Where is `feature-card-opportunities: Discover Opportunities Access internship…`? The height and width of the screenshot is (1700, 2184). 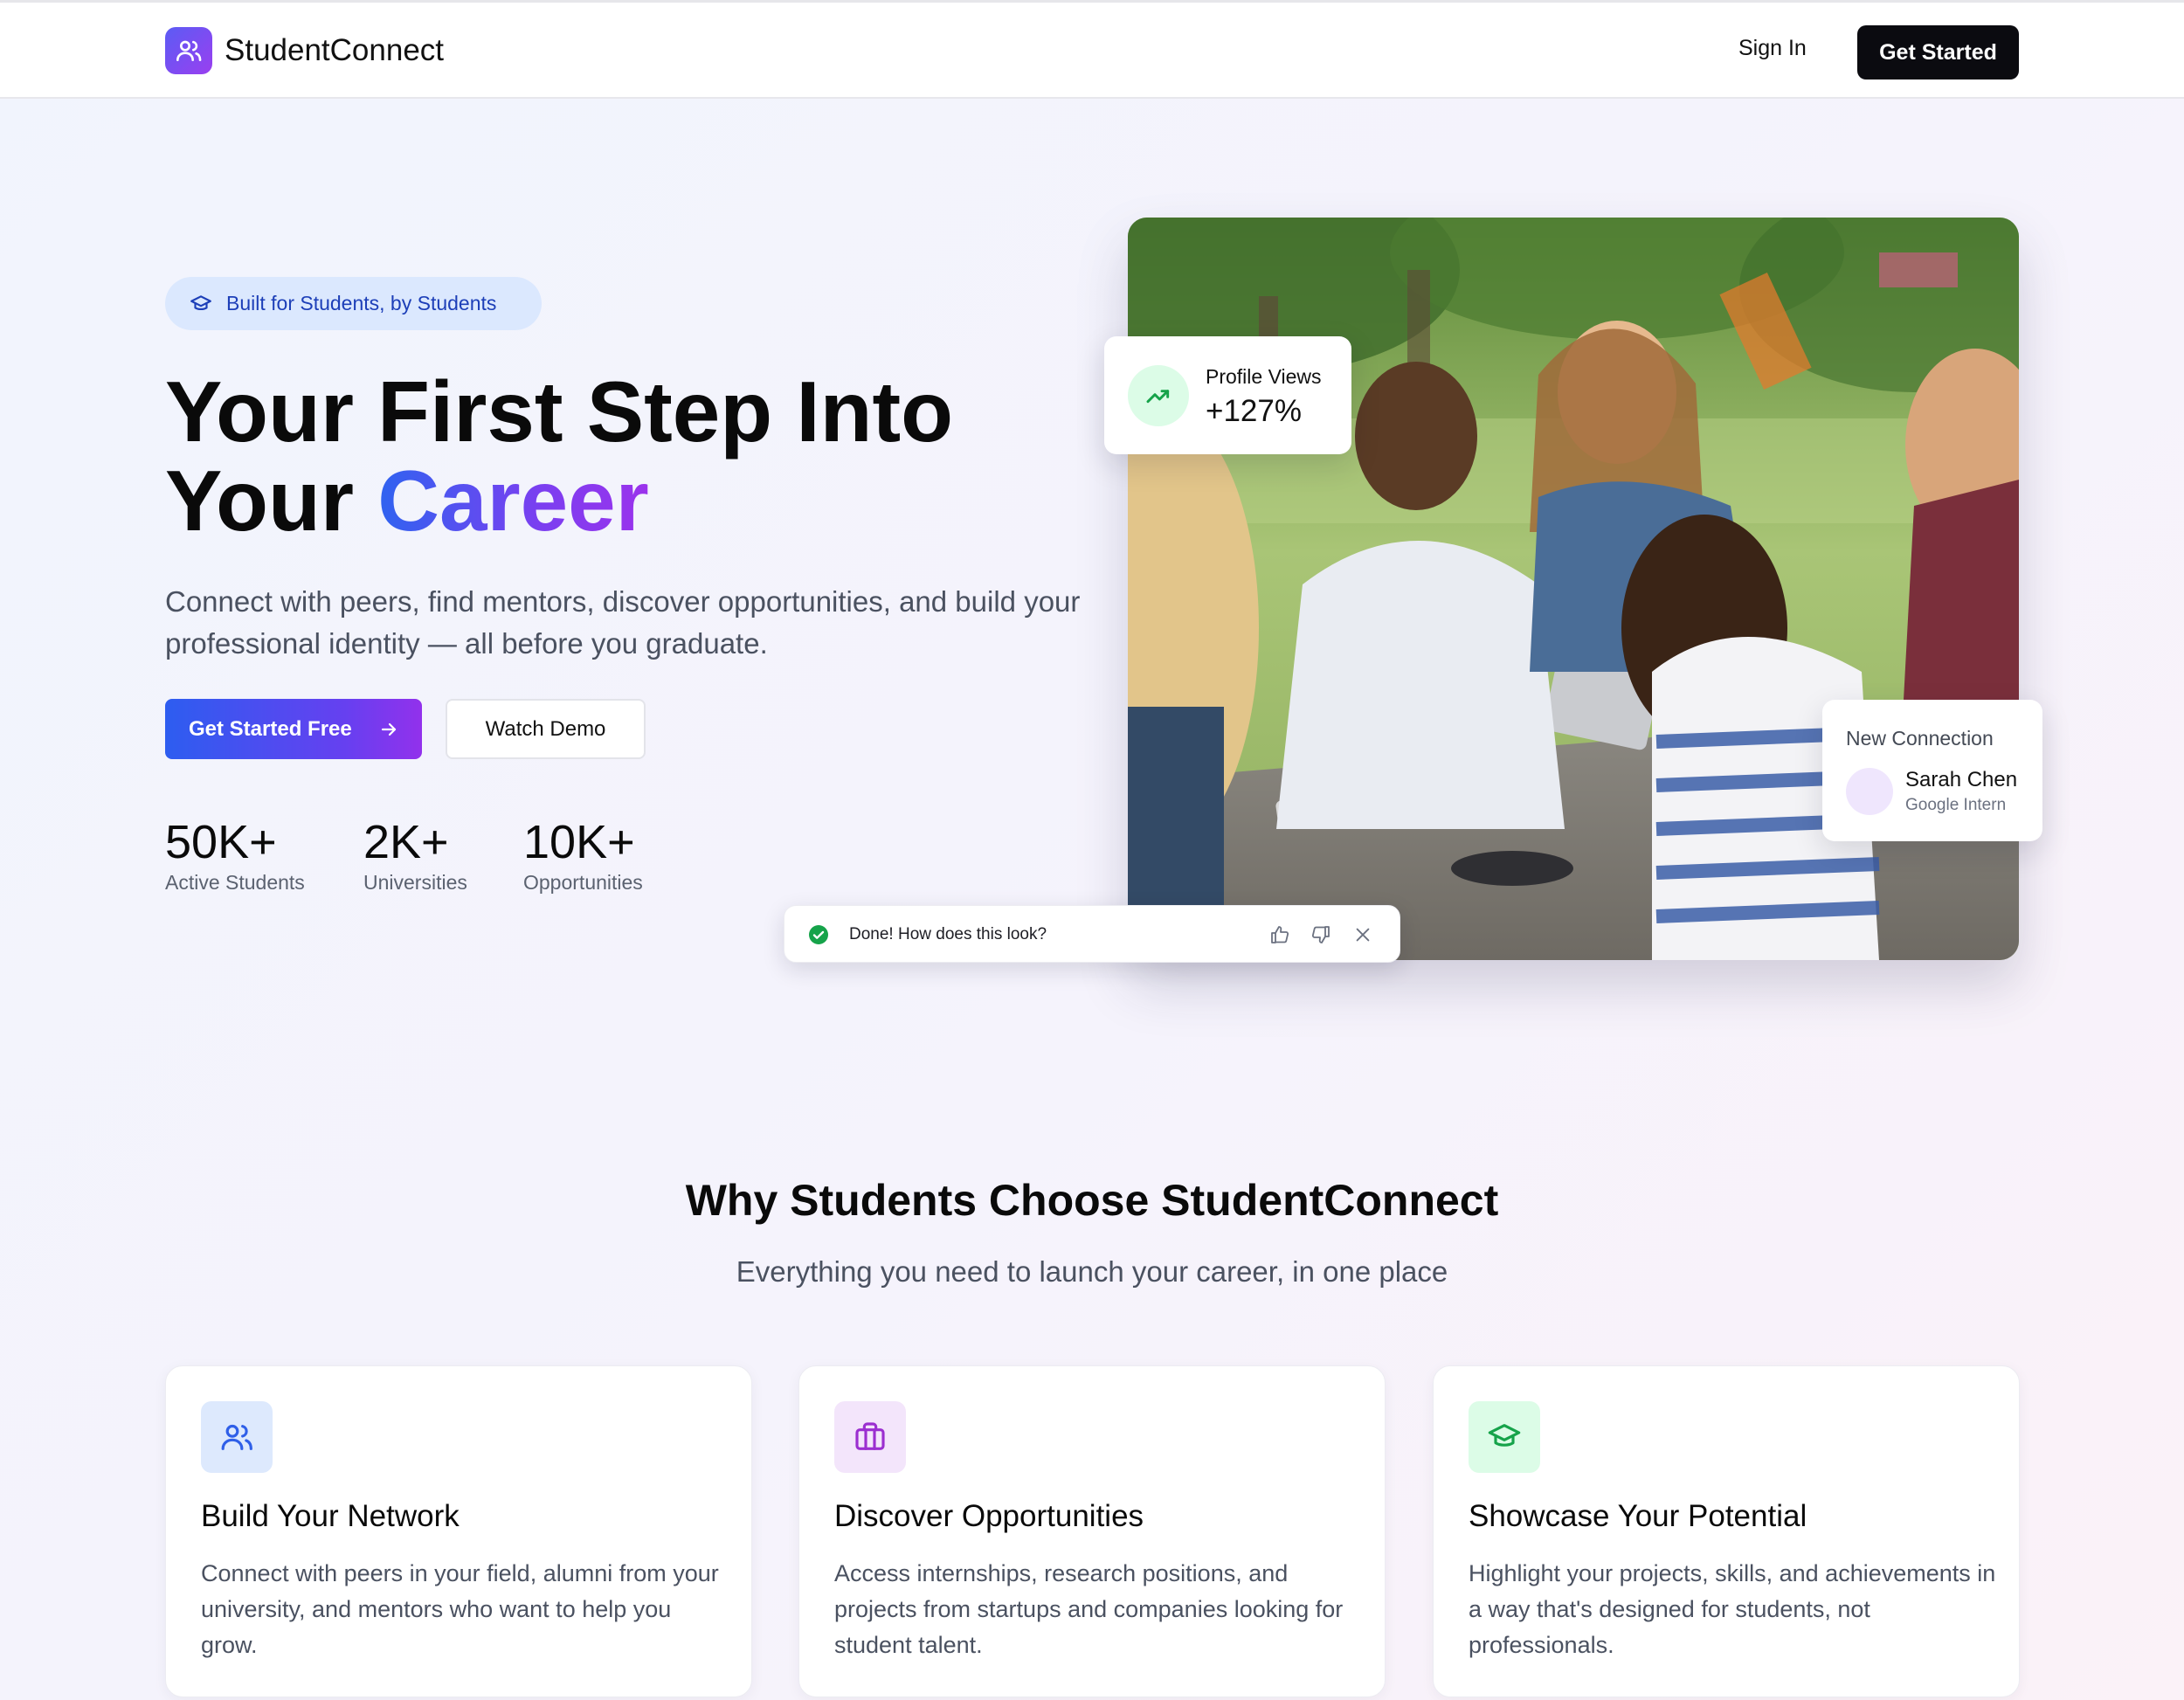 feature-card-opportunities: Discover Opportunities Access internship… is located at coordinates (1092, 1531).